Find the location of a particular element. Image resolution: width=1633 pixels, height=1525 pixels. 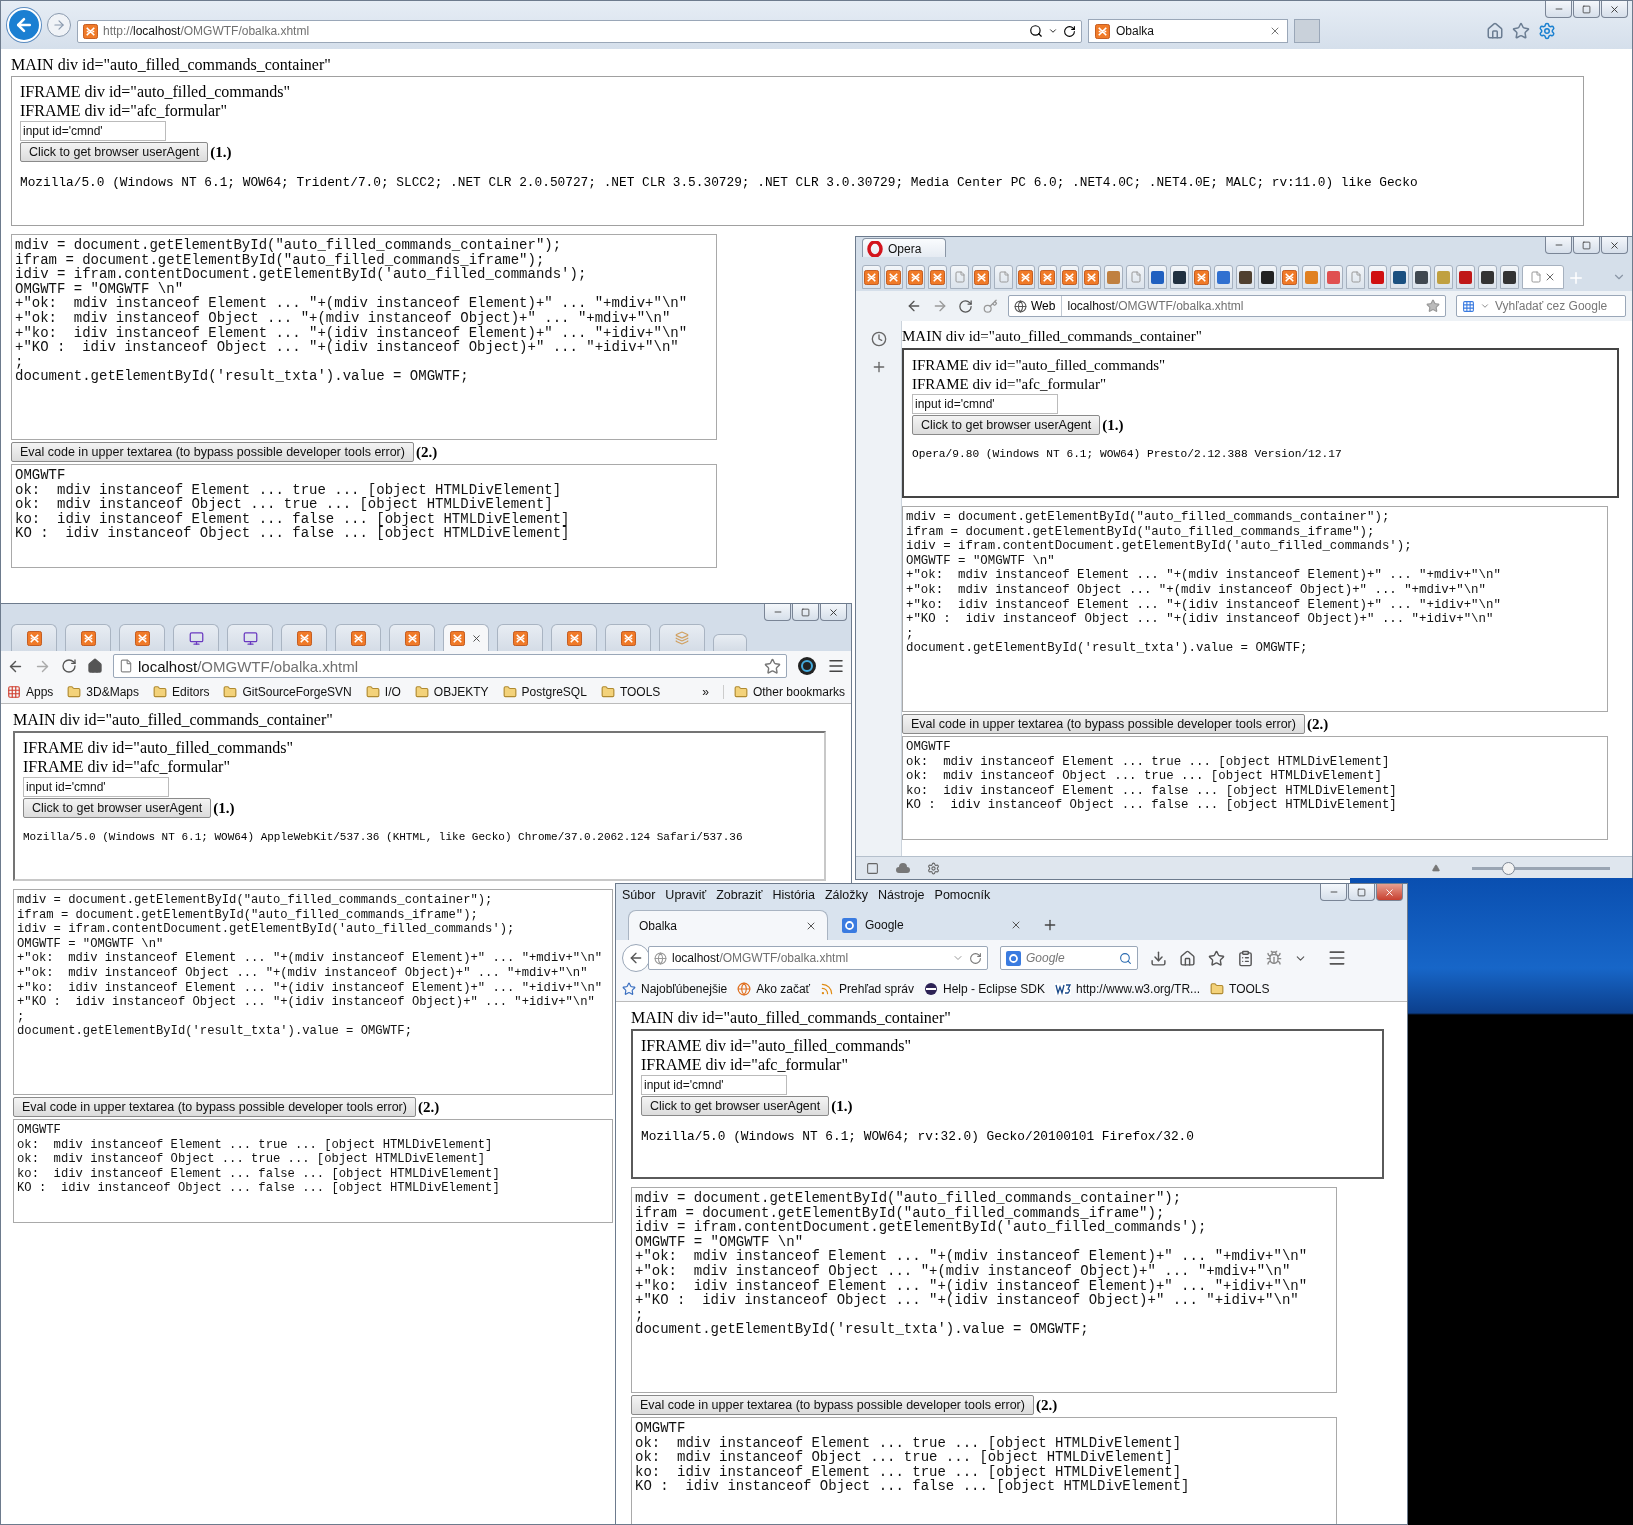

download-icon is located at coordinates (1158, 958).